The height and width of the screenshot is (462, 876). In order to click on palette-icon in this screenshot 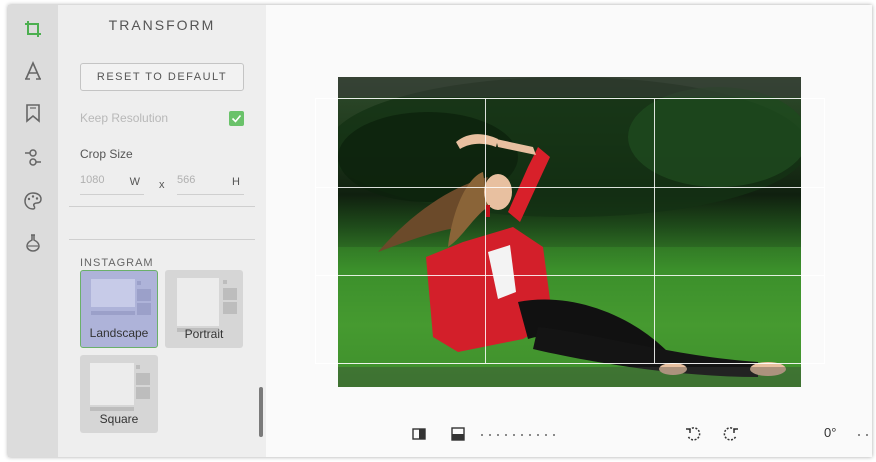, I will do `click(33, 201)`.